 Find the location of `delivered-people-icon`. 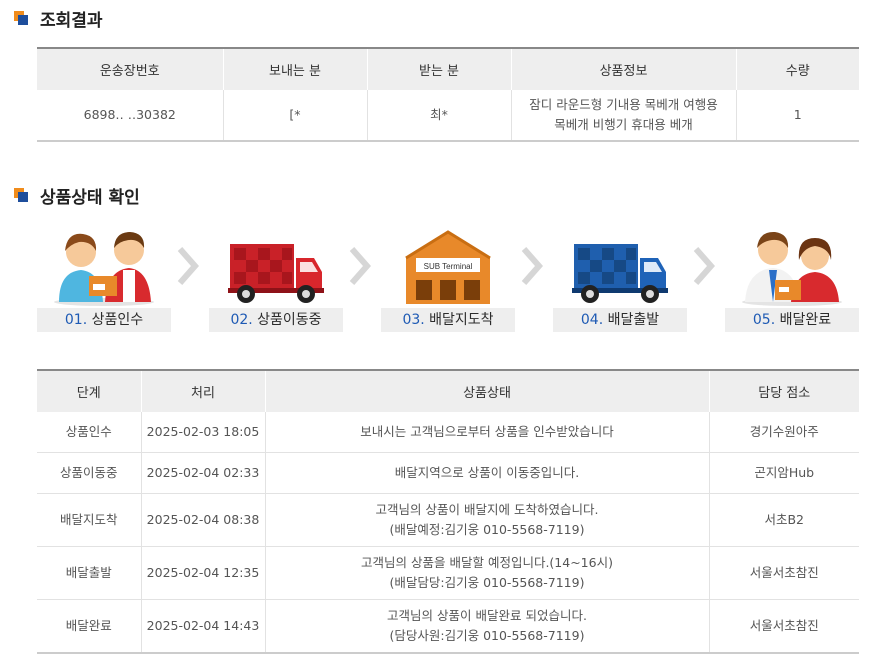

delivered-people-icon is located at coordinates (792, 264).